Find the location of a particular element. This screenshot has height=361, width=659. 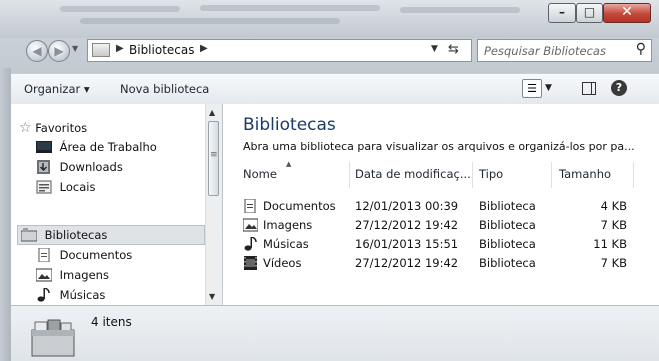

nav-item-downloads: Downloads is located at coordinates (79, 167).